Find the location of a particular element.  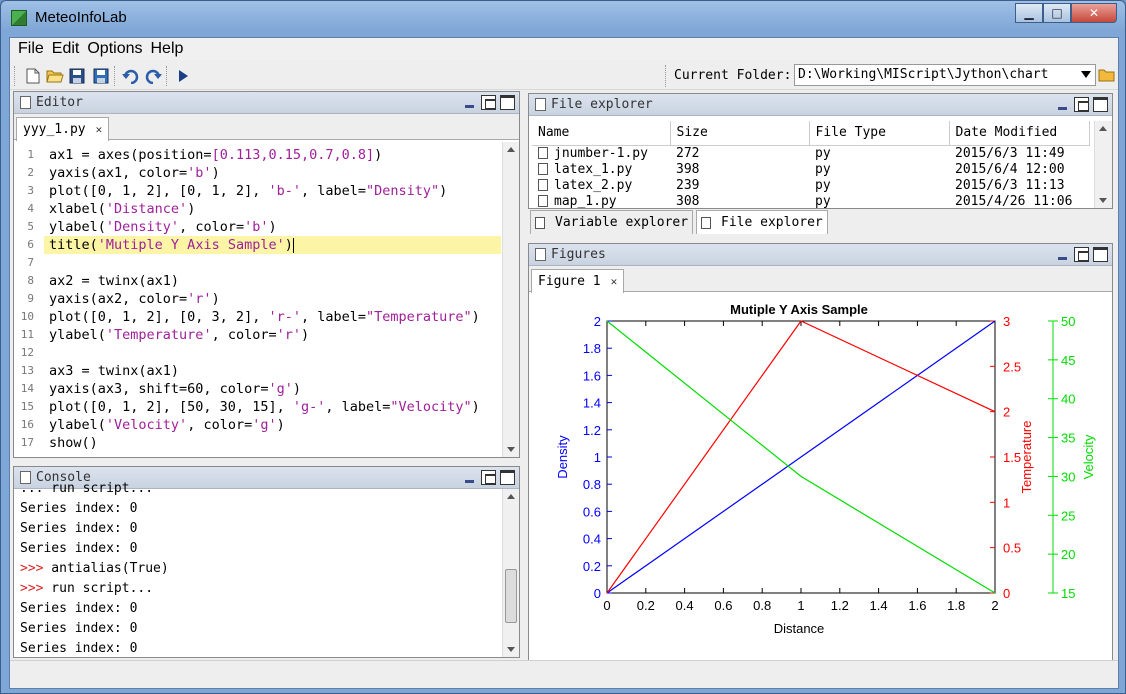

save-all-icon is located at coordinates (101, 76).